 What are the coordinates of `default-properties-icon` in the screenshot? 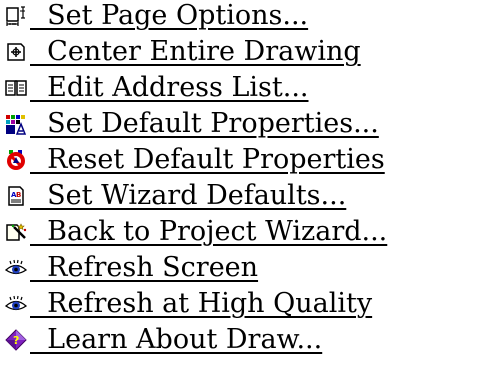 It's located at (16, 124).